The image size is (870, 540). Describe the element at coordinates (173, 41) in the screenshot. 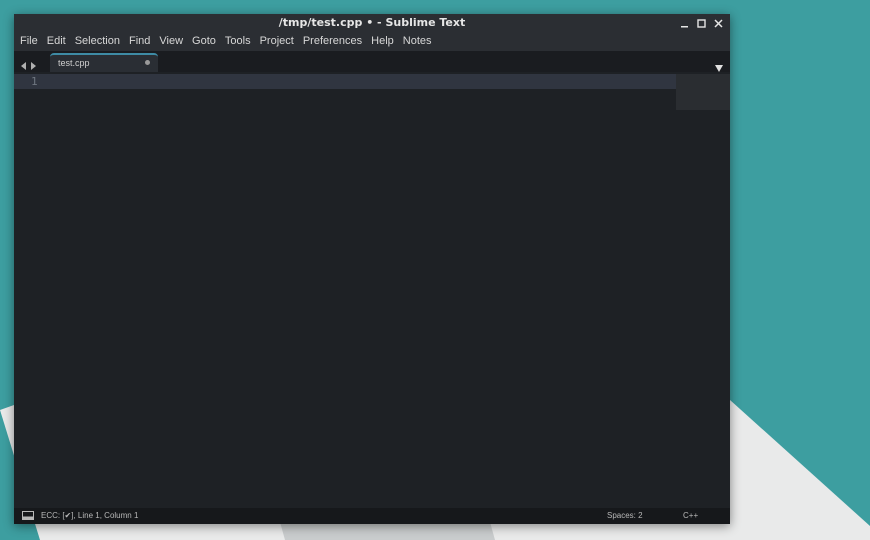

I see `menu-view: View` at that location.